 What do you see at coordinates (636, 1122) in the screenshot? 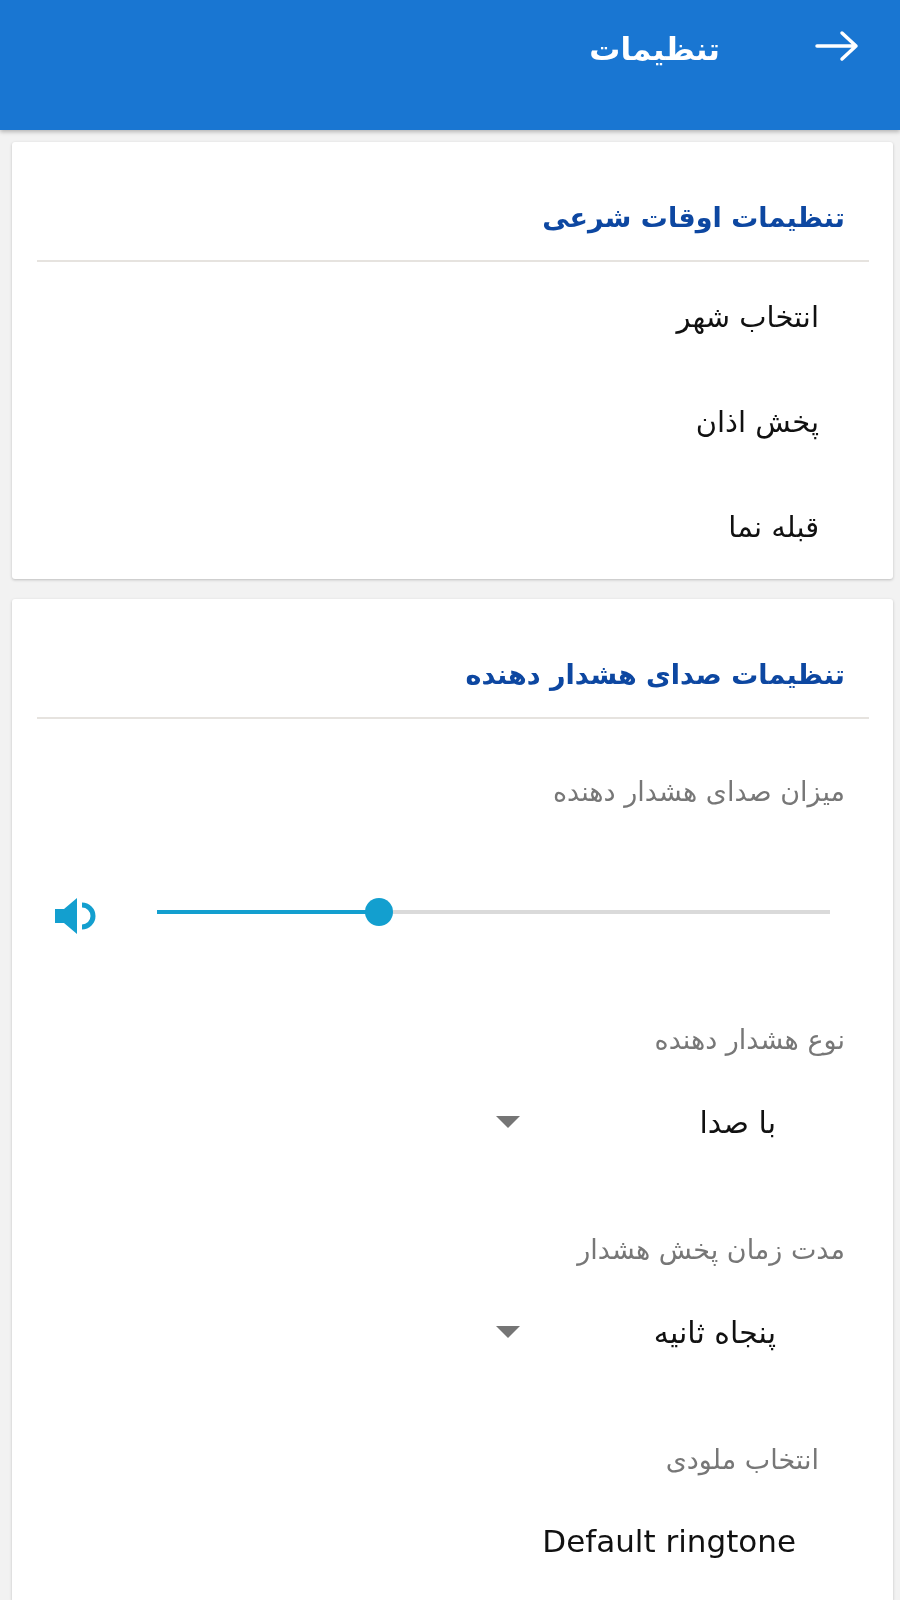
I see `dropdown: با صدا` at bounding box center [636, 1122].